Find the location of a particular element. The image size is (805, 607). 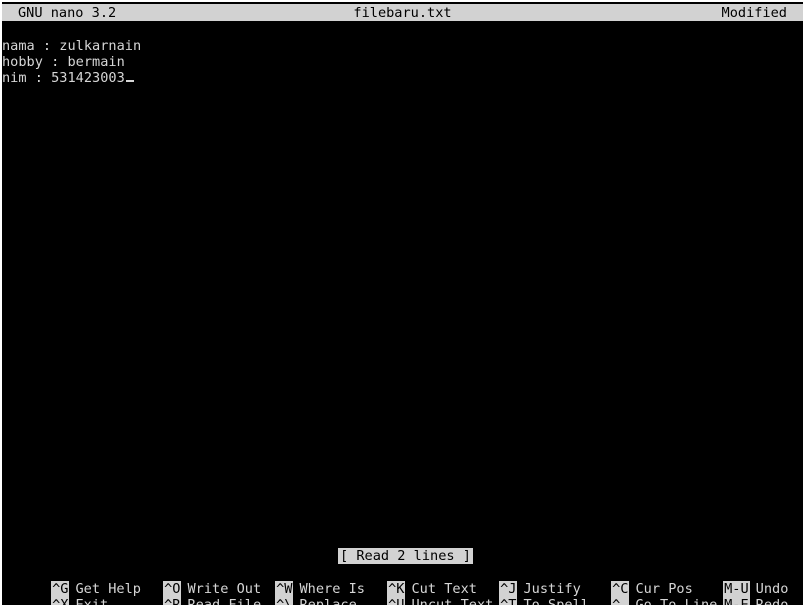

line-text: nim : 531423003 is located at coordinates (63, 78).